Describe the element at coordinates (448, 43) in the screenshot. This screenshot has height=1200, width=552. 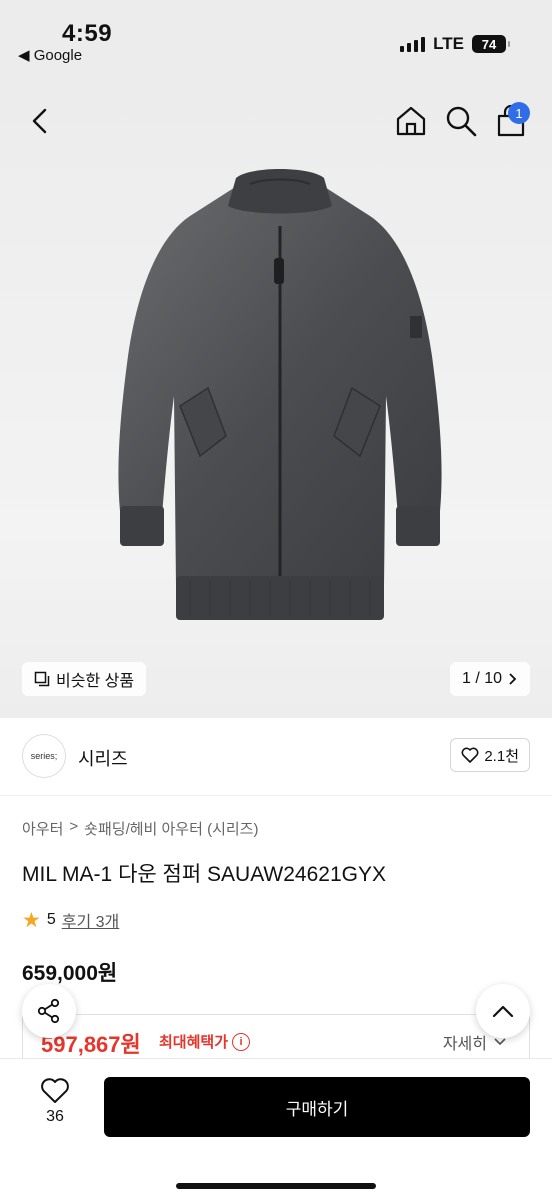
I see `network-label: LTE` at that location.